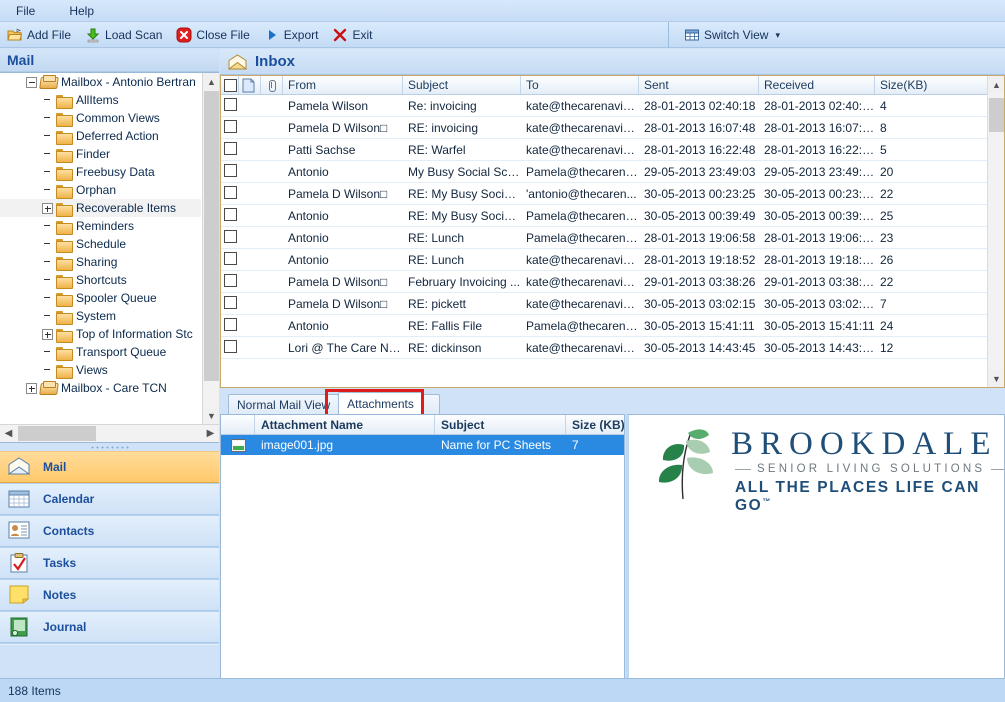 The width and height of the screenshot is (1005, 702). I want to click on column-header-received: Received, so click(817, 85).